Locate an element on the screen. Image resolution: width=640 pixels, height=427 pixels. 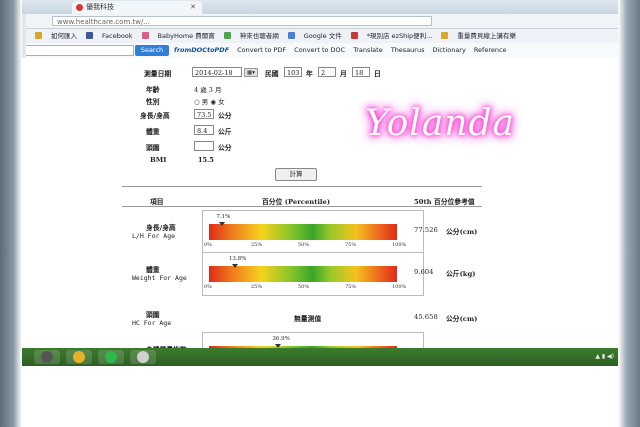
taskbar-chrome-icon is located at coordinates (79, 357).